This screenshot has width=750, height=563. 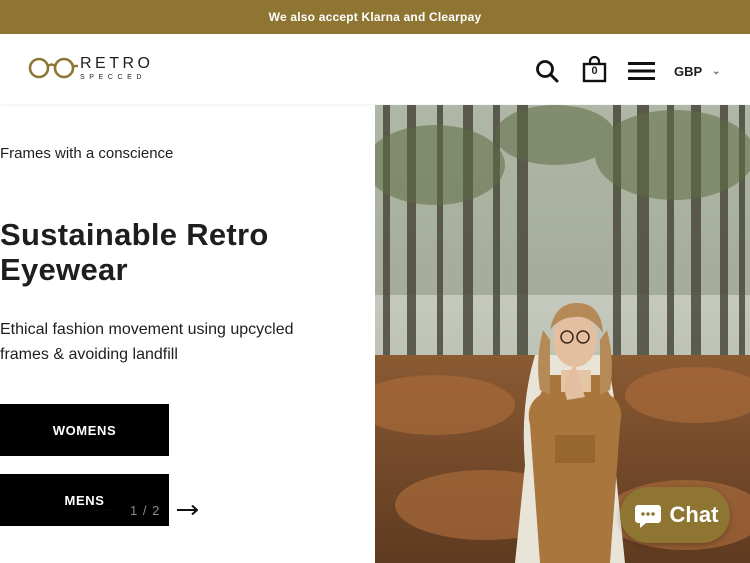 What do you see at coordinates (84, 430) in the screenshot?
I see `womens-button: WOMENS` at bounding box center [84, 430].